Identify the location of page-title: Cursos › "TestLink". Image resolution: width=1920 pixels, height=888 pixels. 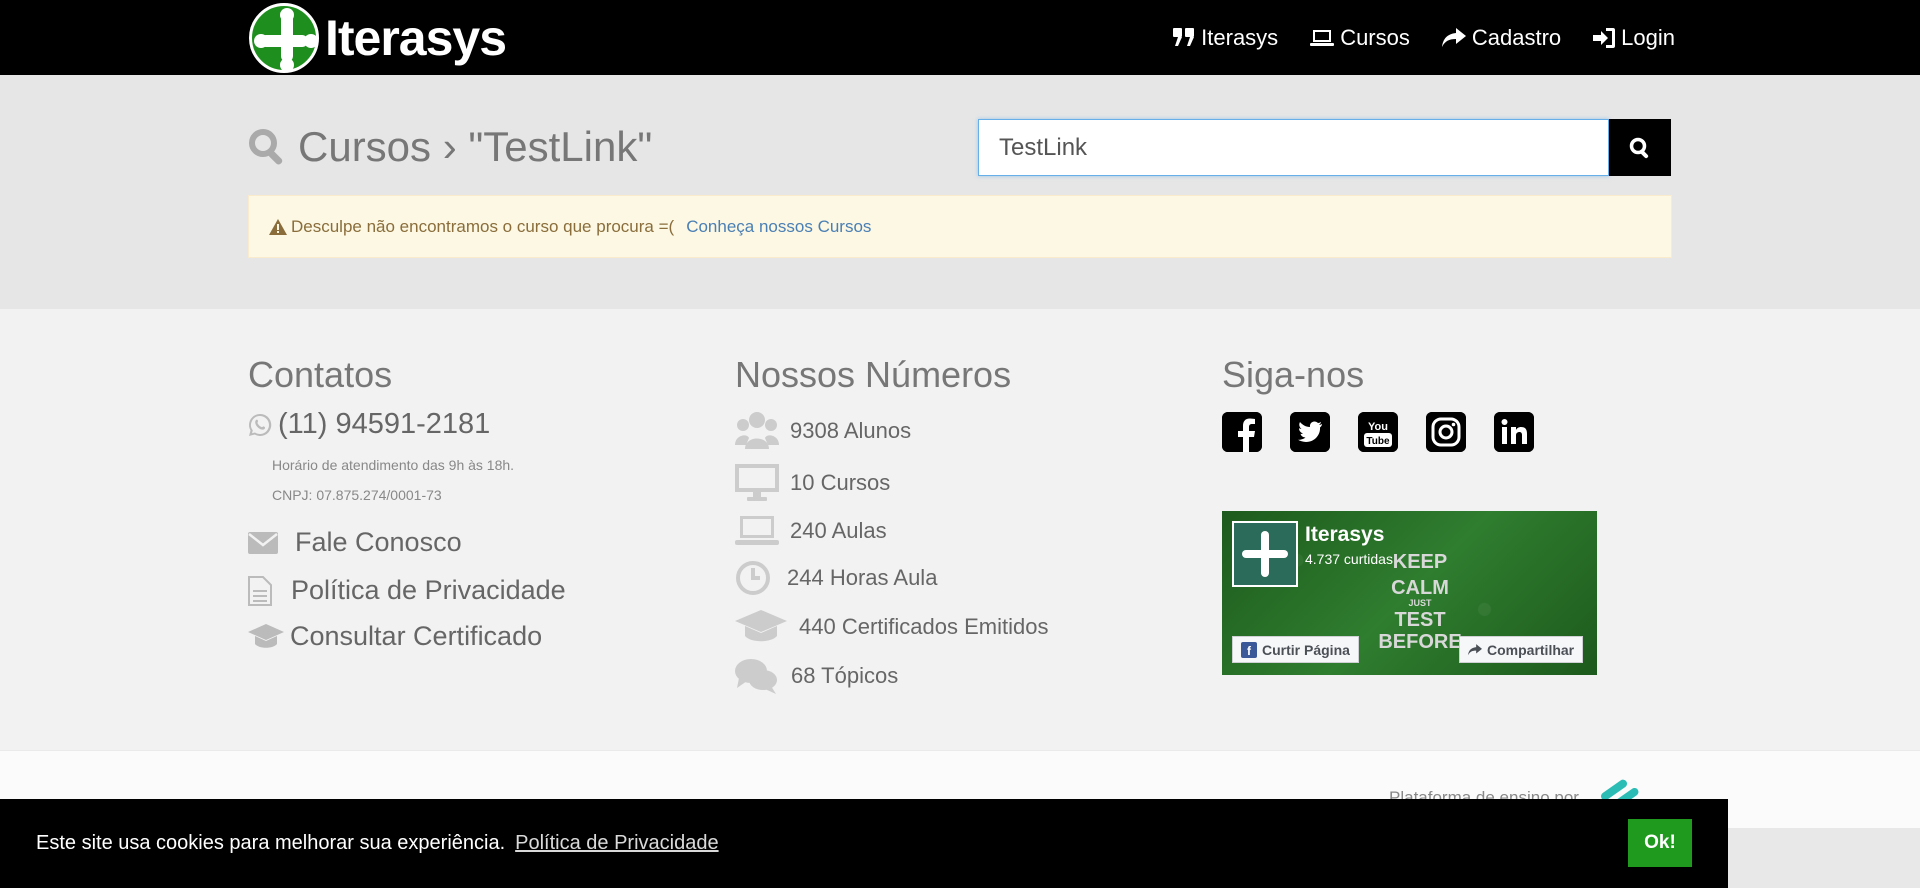
(450, 147).